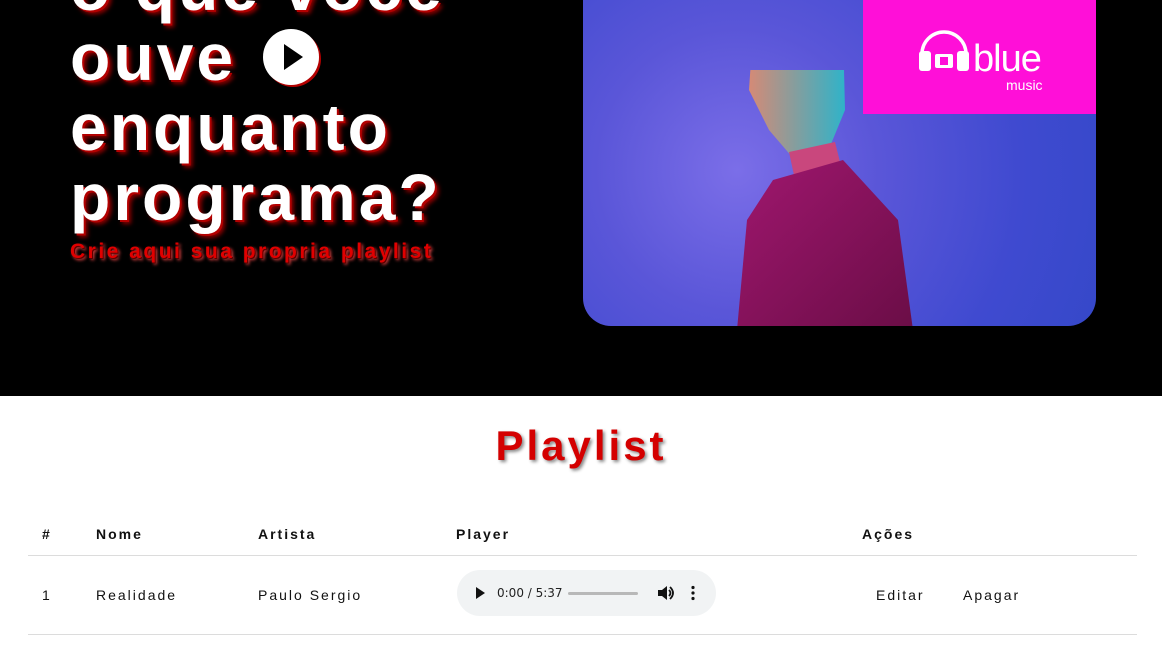  What do you see at coordinates (310, 595) in the screenshot?
I see `row-artist: Paulo Sergio` at bounding box center [310, 595].